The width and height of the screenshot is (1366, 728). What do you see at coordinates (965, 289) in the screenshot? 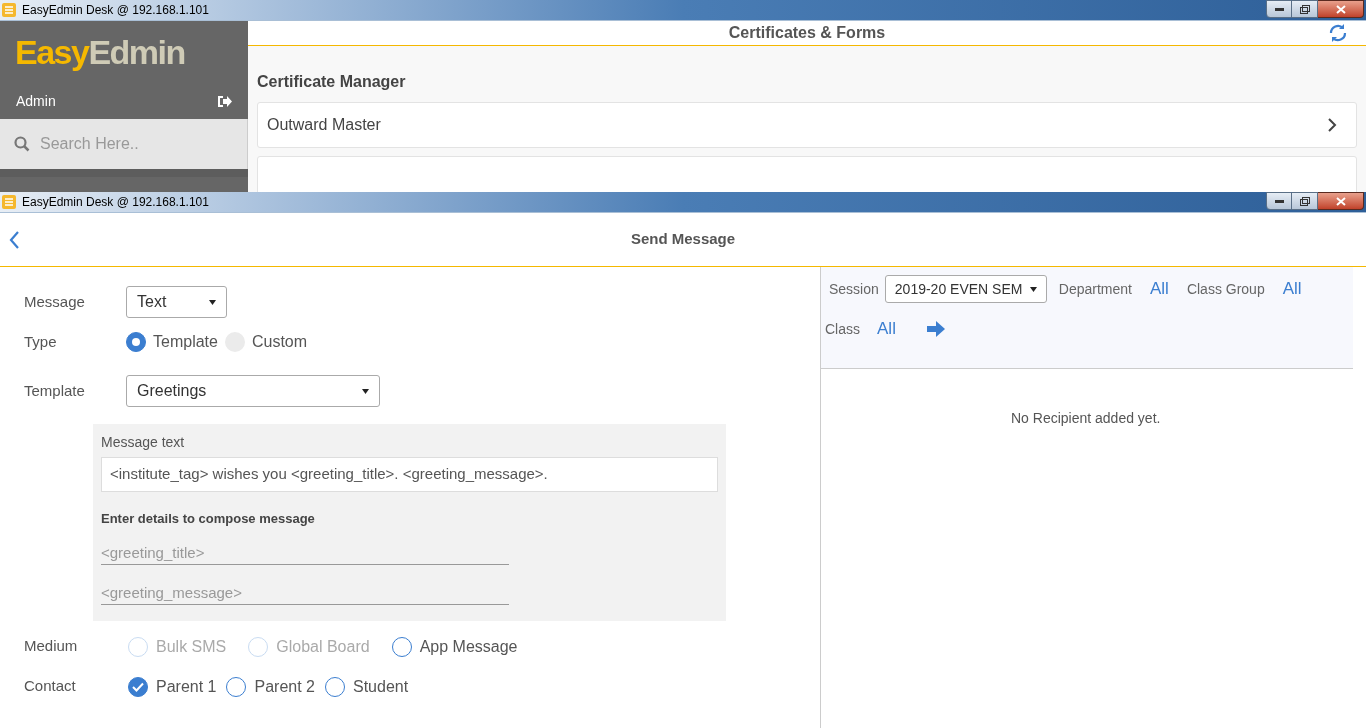
I see `session-select: 2019-20 EVEN SEM` at bounding box center [965, 289].